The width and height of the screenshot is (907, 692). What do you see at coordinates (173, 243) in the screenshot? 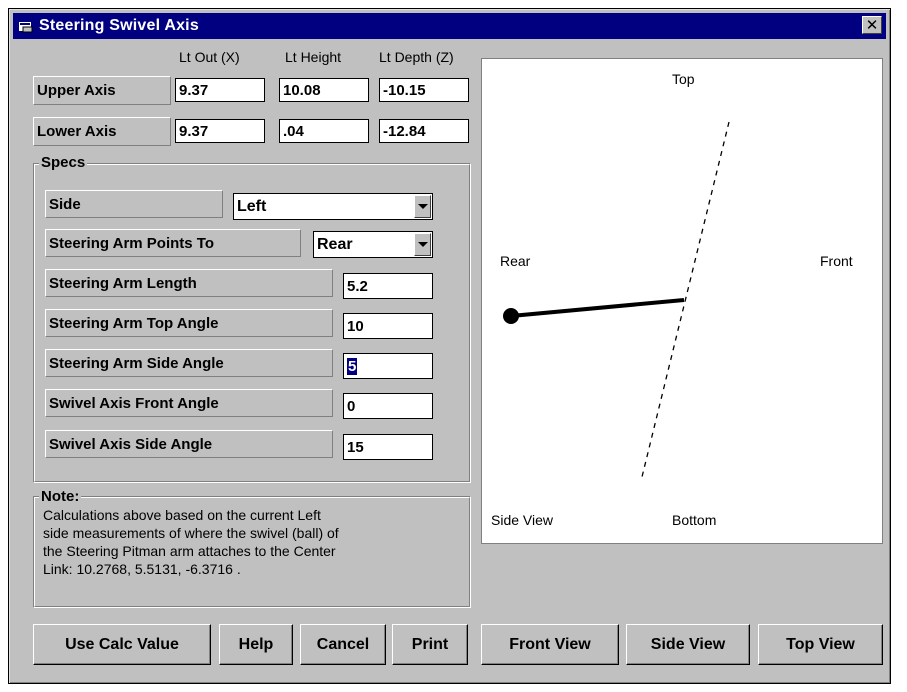
I see `arm-points-label: Steering Arm Points To` at bounding box center [173, 243].